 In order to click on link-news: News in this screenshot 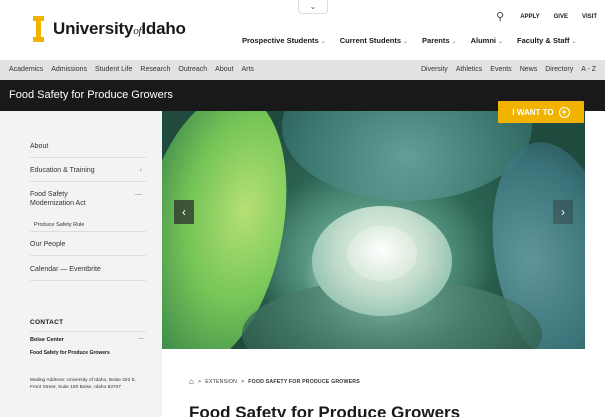, I will do `click(529, 69)`.